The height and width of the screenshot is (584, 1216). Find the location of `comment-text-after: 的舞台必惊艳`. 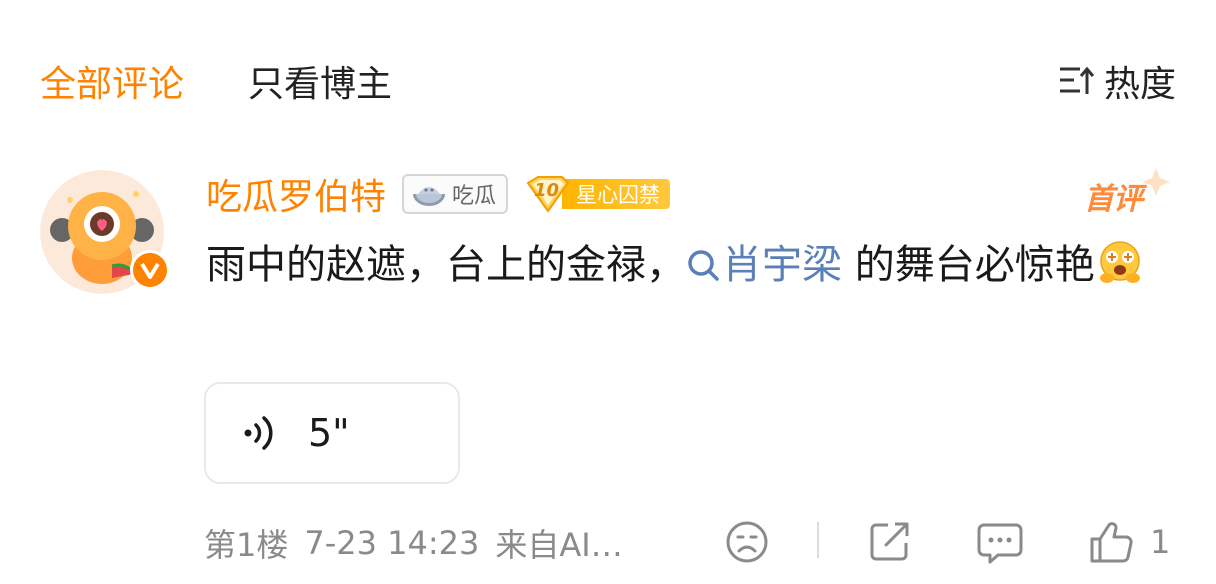

comment-text-after: 的舞台必惊艳 is located at coordinates (974, 265).